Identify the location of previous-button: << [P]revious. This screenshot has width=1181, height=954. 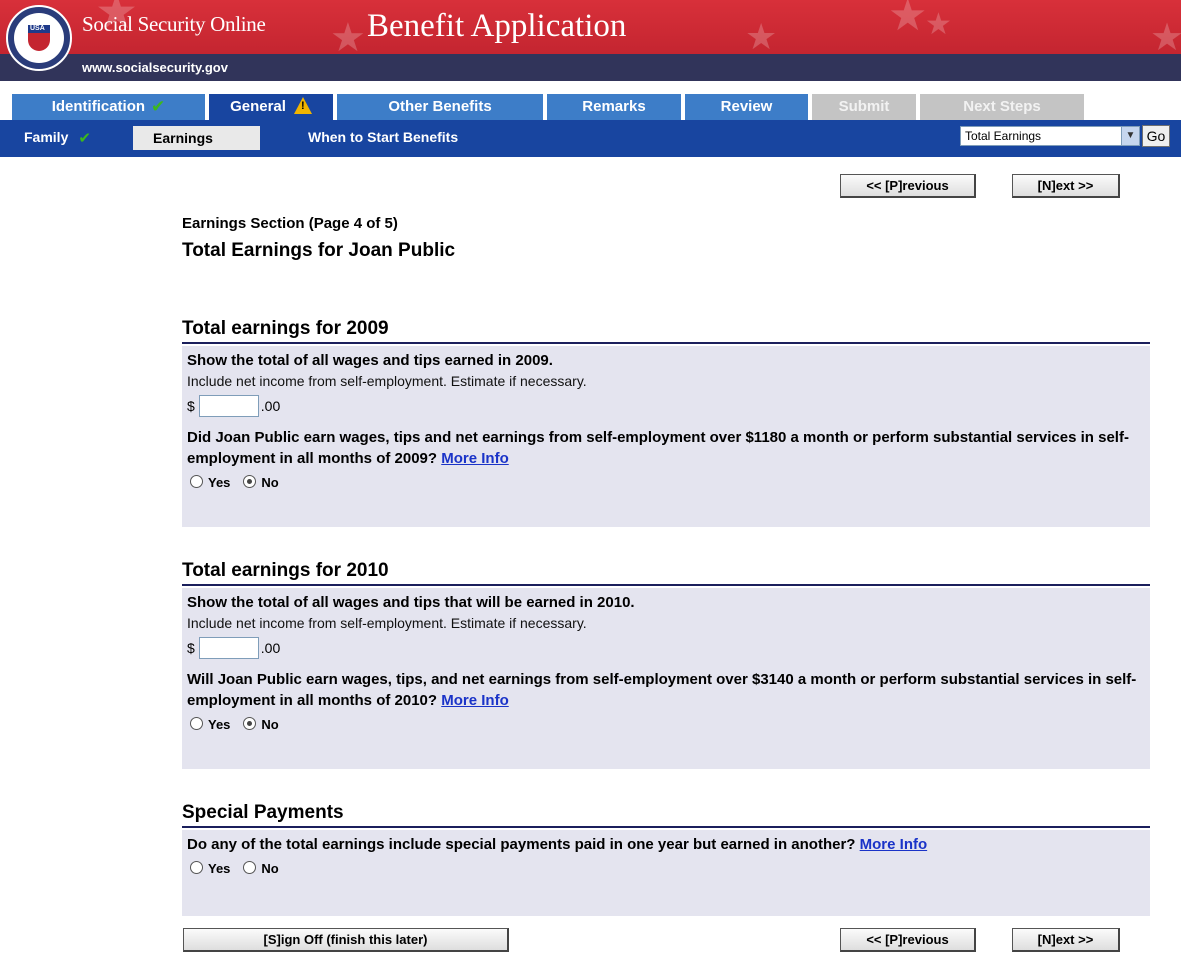
(908, 186).